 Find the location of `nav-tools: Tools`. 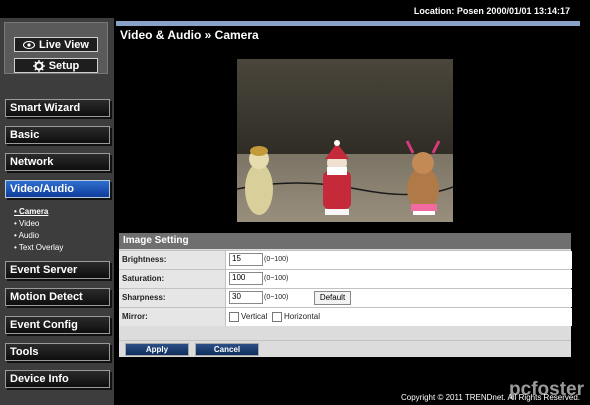

nav-tools: Tools is located at coordinates (57, 352).